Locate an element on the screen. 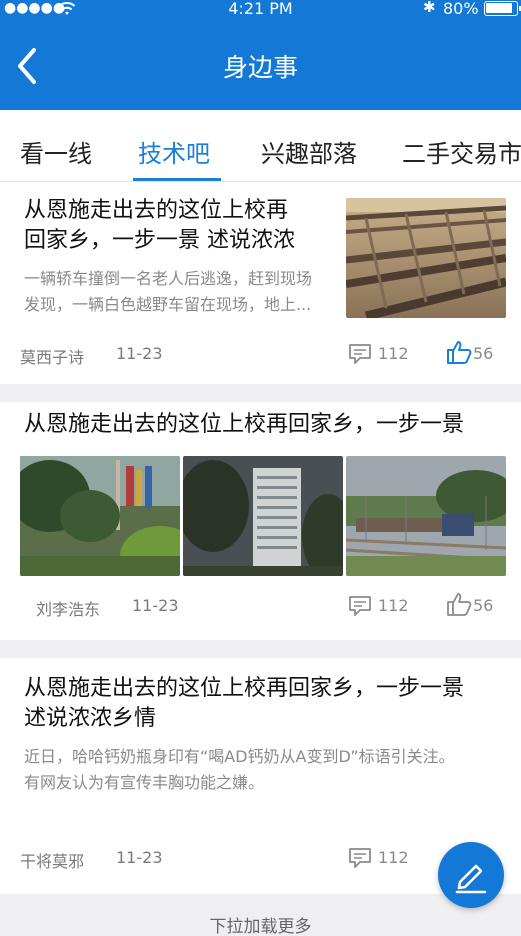 Image resolution: width=521 pixels, height=936 pixels. article-title-line1: 从恩施走出去的这位上校再 is located at coordinates (156, 210).